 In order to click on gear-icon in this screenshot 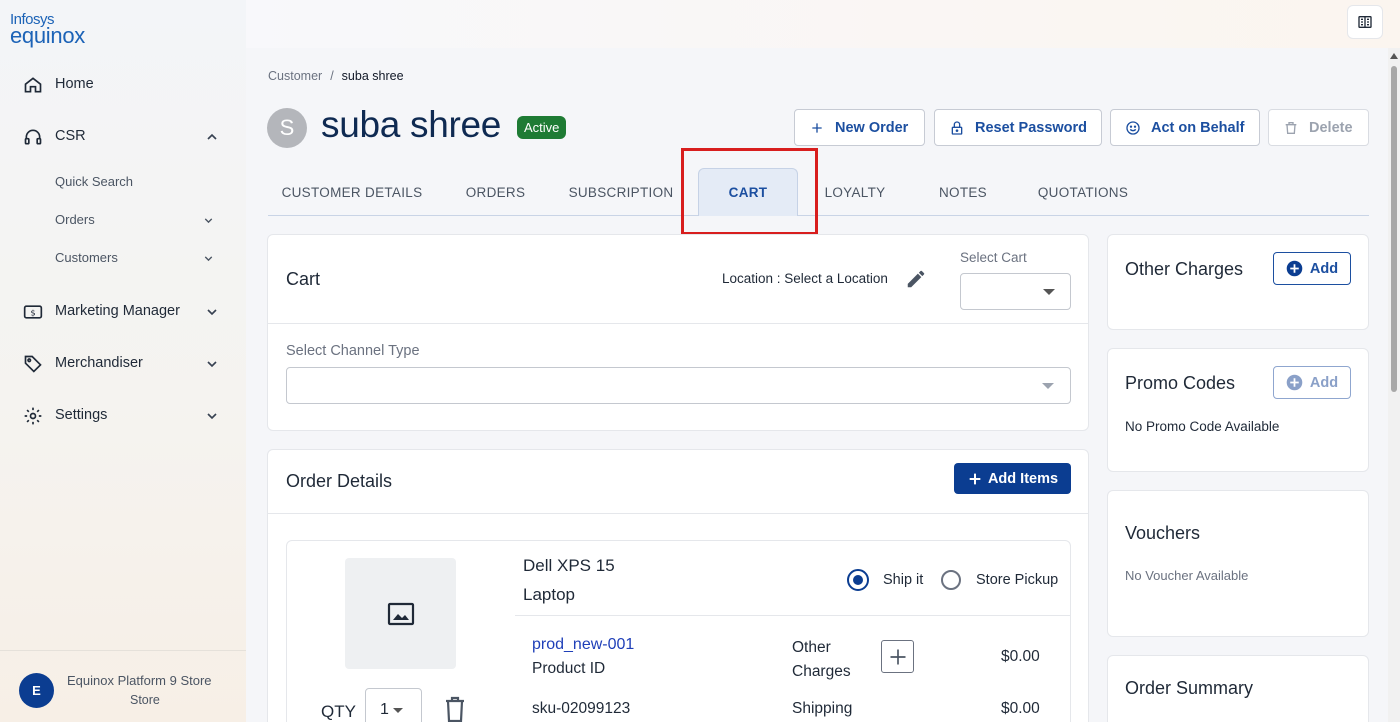, I will do `click(33, 416)`.